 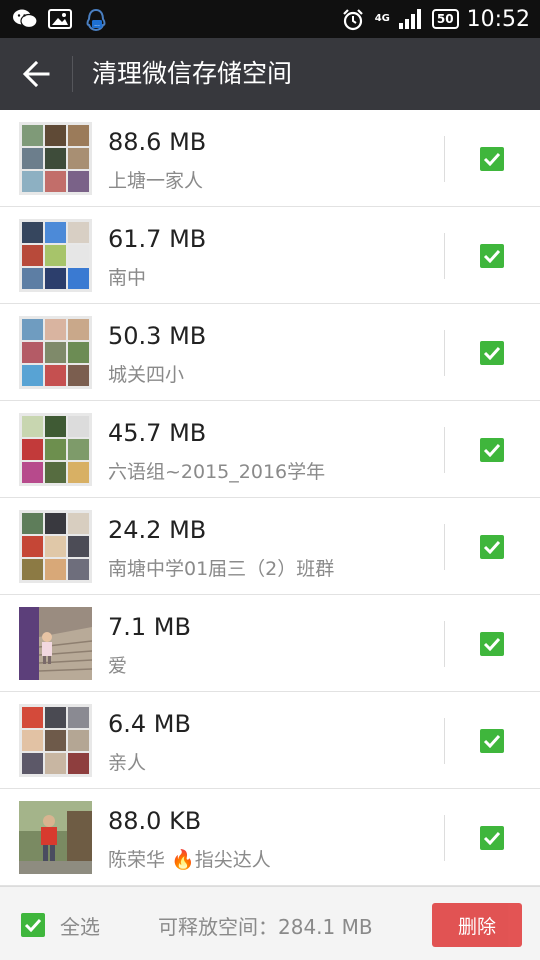 I want to click on back-button, so click(x=36, y=74).